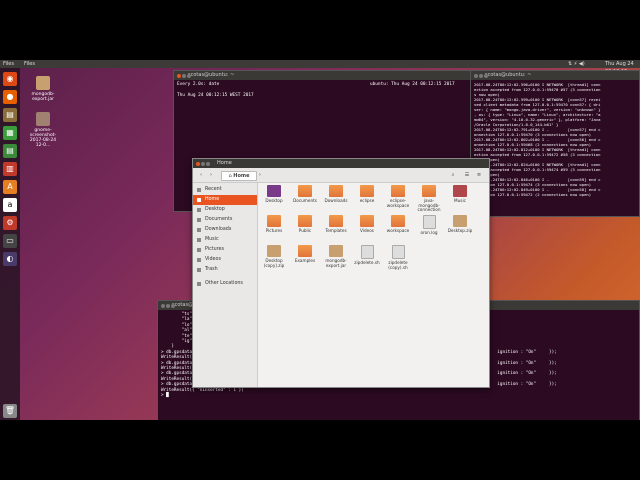 Image resolution: width=640 pixels, height=480 pixels. What do you see at coordinates (453, 175) in the screenshot?
I see `search-icon: ⌕` at bounding box center [453, 175].